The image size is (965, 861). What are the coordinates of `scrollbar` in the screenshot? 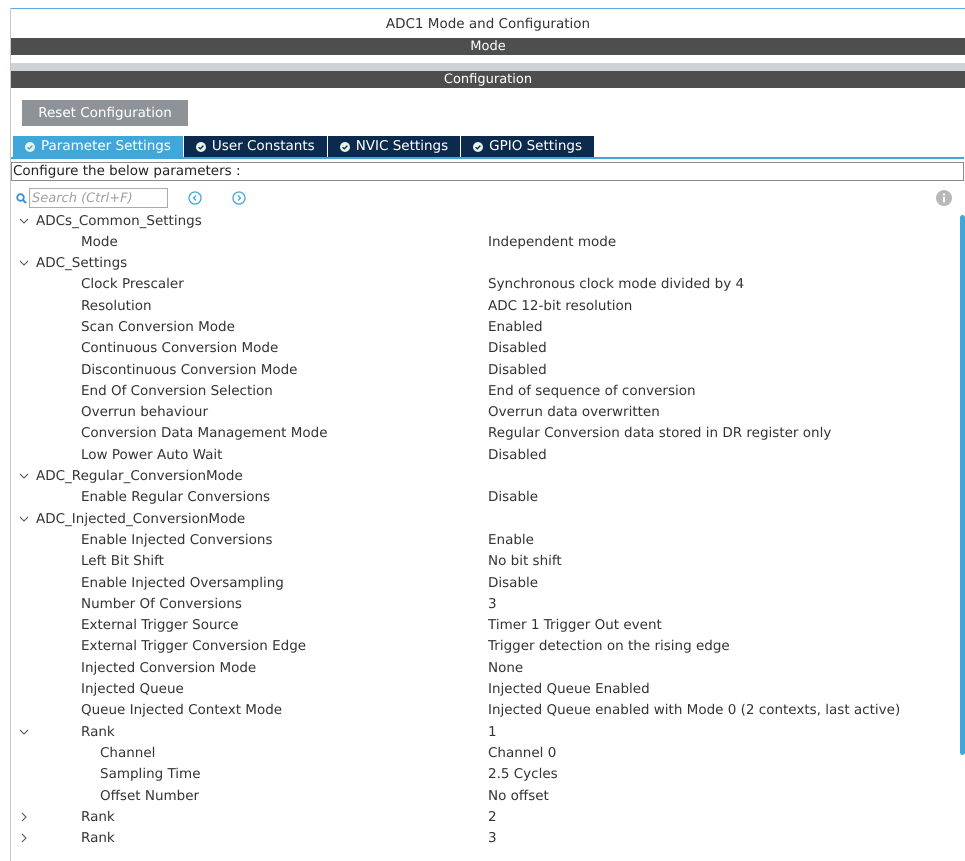 It's located at (962, 485).